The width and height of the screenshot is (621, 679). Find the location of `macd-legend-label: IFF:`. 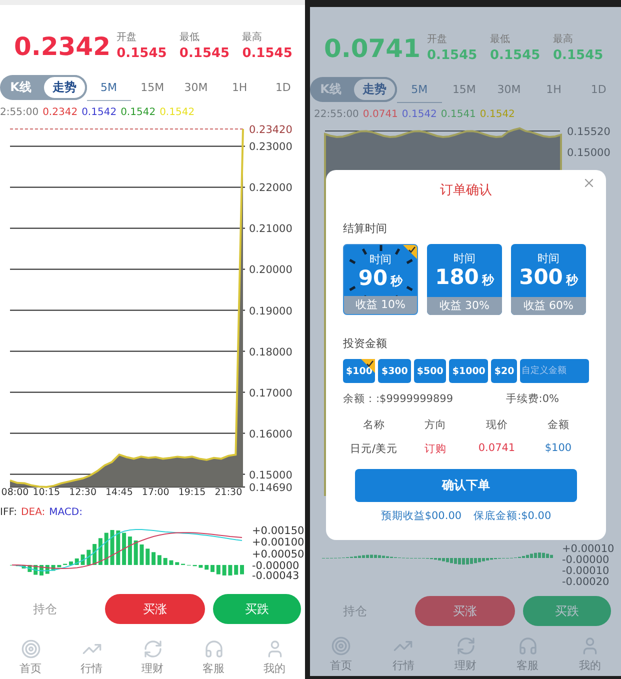

macd-legend-label: IFF: is located at coordinates (9, 513).